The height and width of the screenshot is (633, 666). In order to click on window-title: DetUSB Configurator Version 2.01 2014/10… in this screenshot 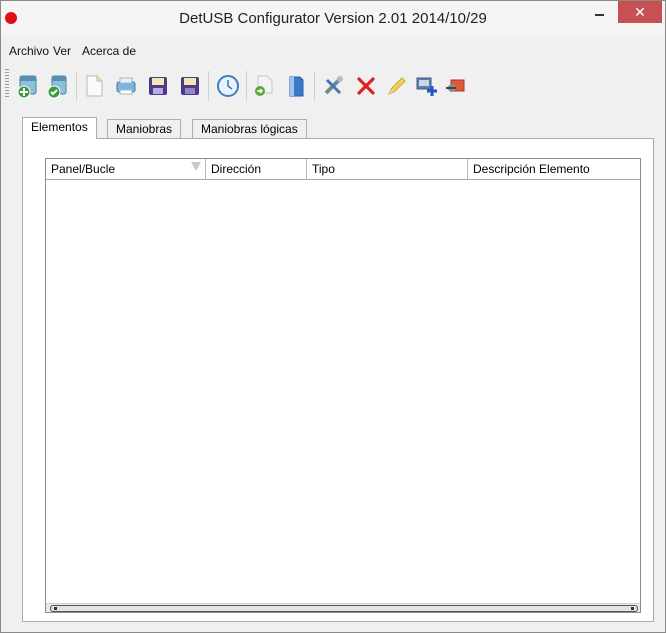, I will do `click(333, 18)`.